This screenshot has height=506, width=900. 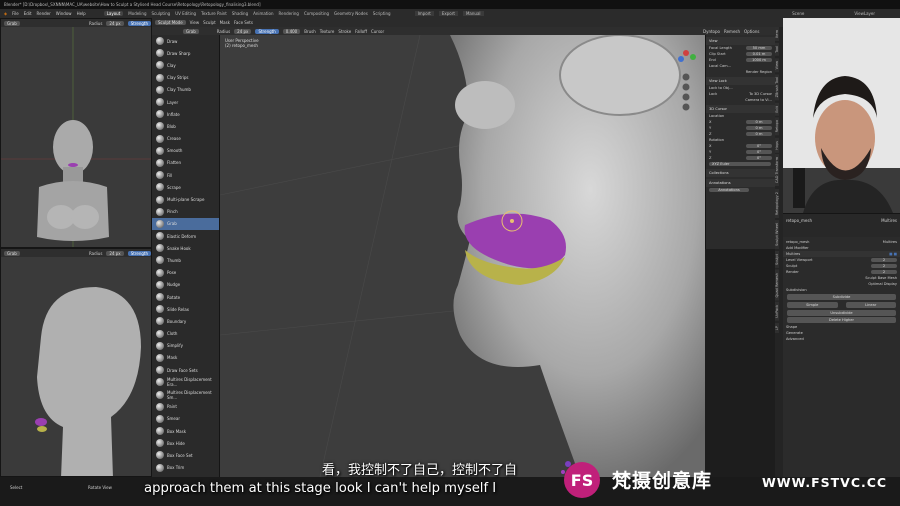 I want to click on cursor-y-field: 0 m, so click(x=759, y=128).